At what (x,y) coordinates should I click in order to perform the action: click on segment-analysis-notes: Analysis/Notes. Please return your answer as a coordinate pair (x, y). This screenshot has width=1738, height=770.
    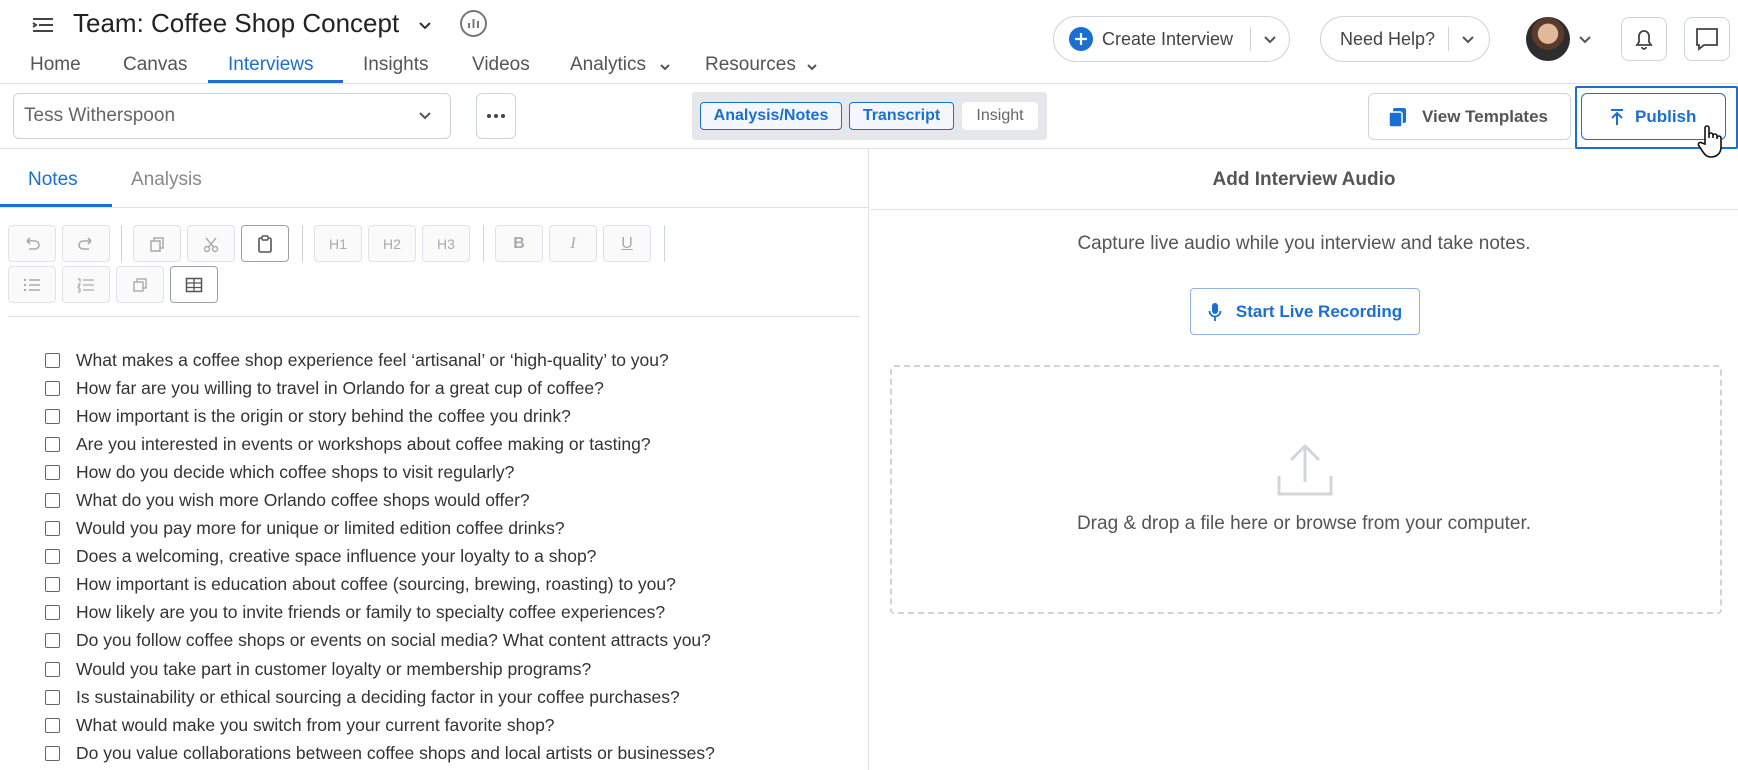
    Looking at the image, I should click on (771, 116).